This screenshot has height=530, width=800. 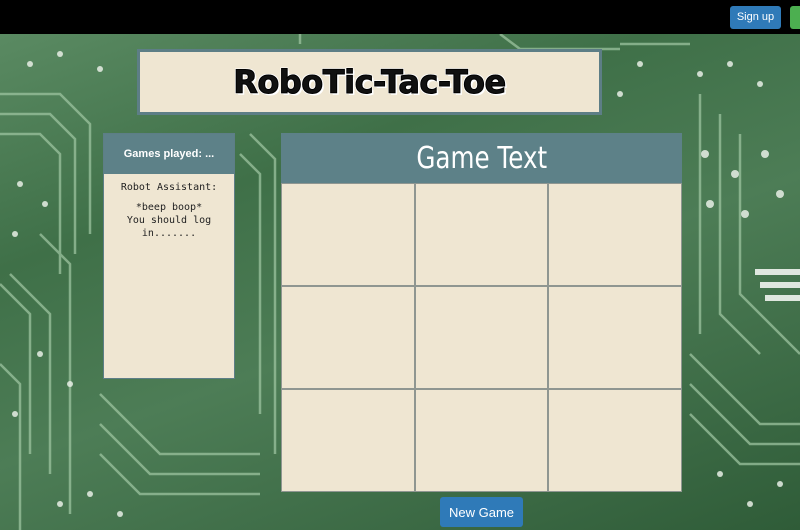 I want to click on login-button, so click(x=795, y=17).